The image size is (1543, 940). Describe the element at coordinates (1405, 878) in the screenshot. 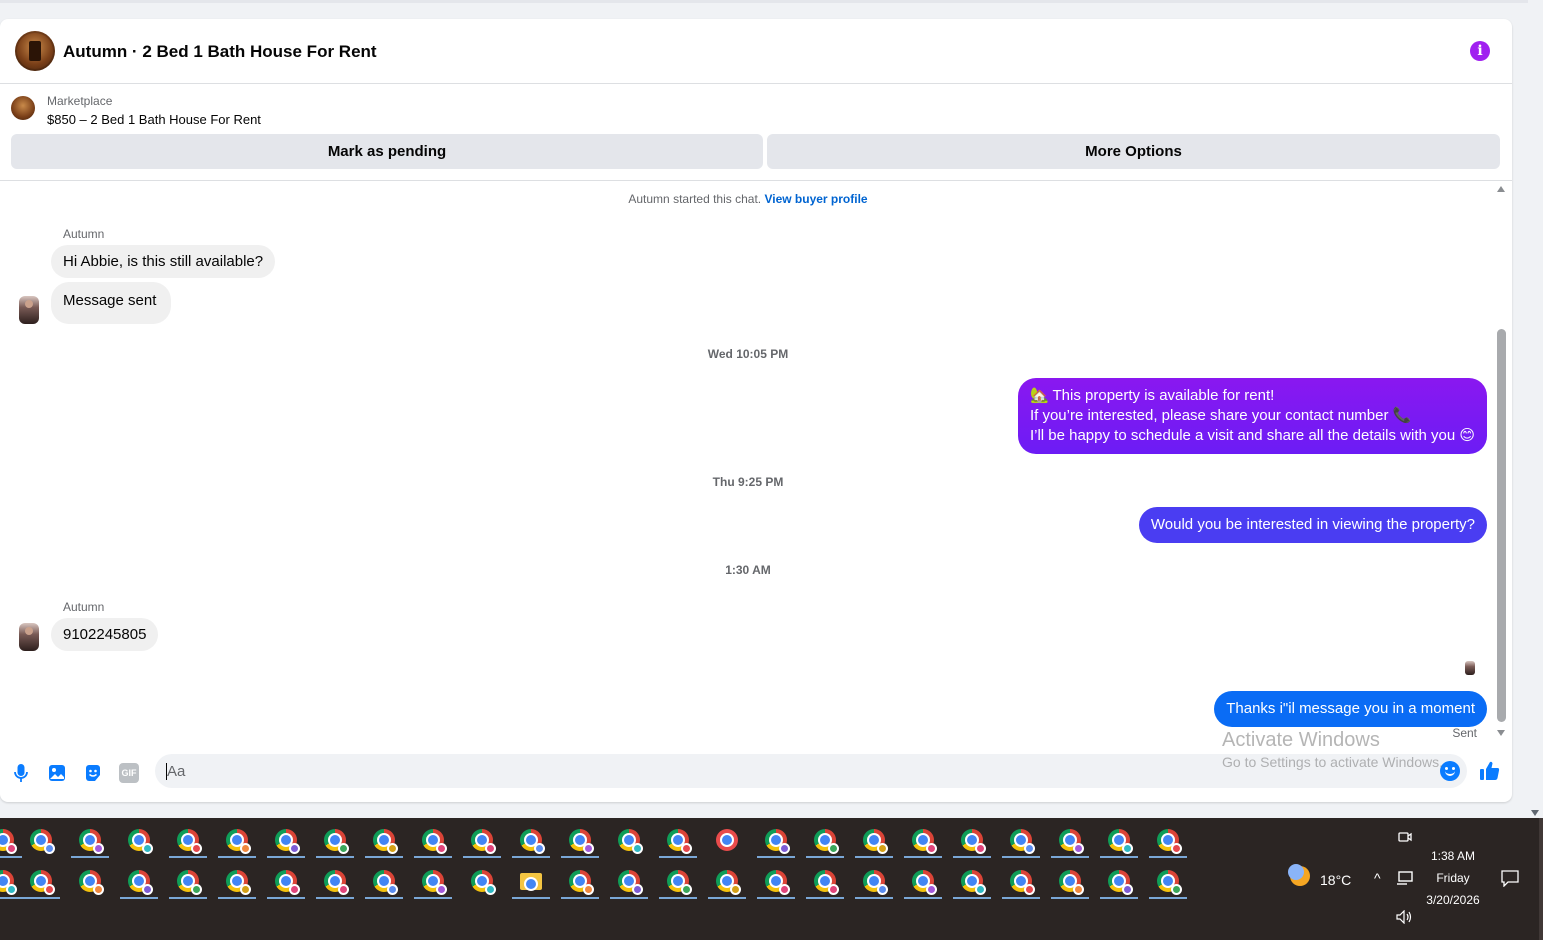

I see `network-icon` at that location.